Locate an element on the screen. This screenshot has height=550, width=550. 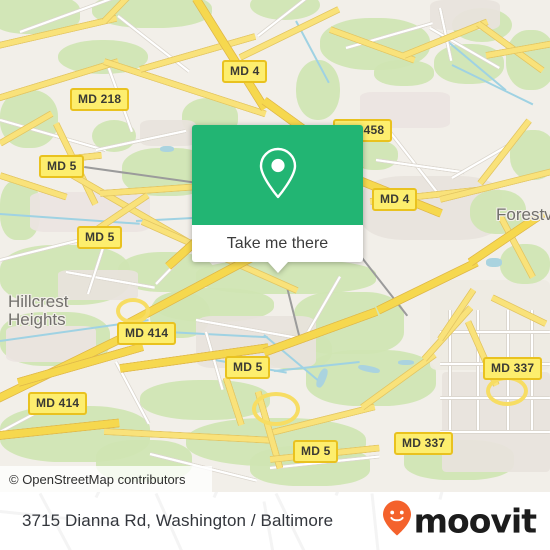
moovit-logo: moovit is located at coordinates (459, 521).